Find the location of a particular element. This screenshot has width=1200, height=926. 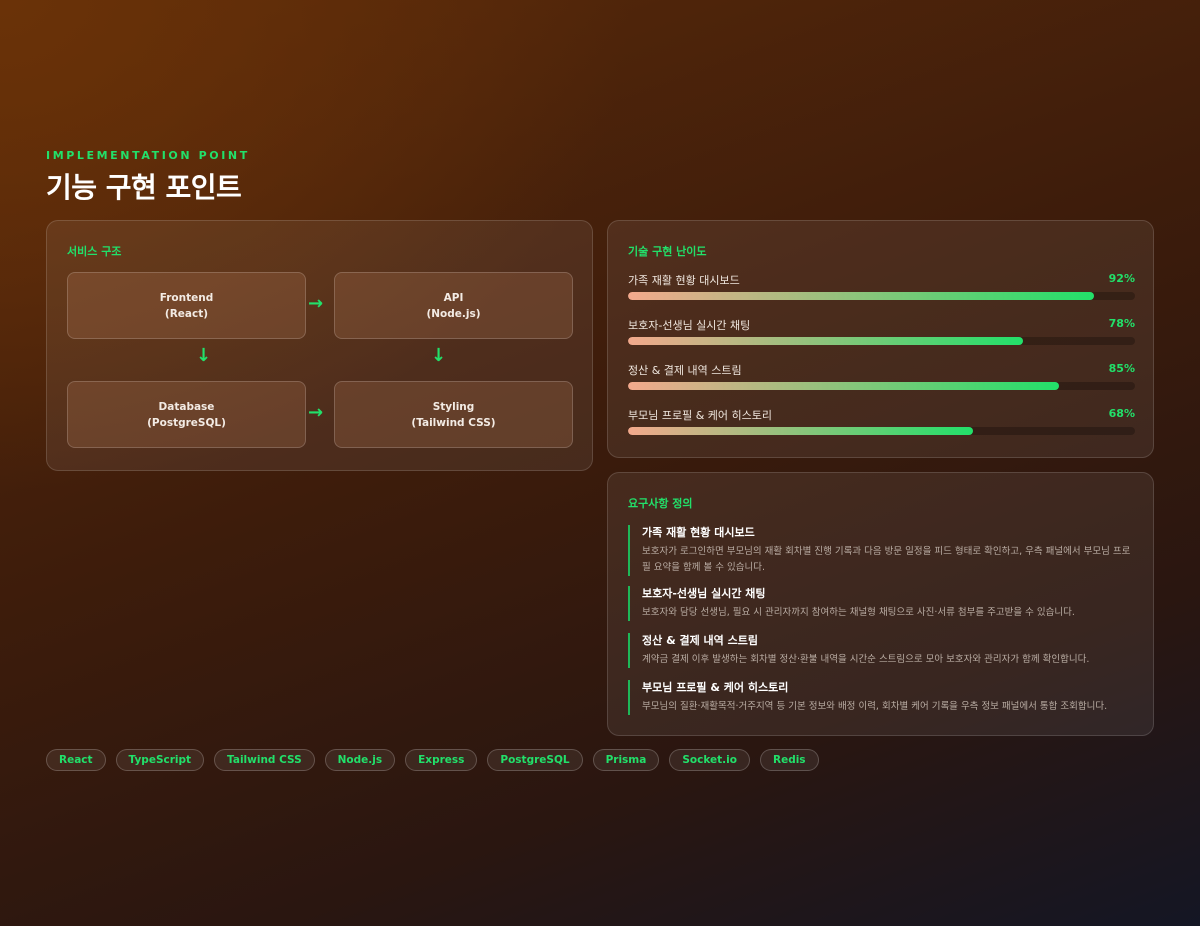

node-name: Styling is located at coordinates (453, 406).